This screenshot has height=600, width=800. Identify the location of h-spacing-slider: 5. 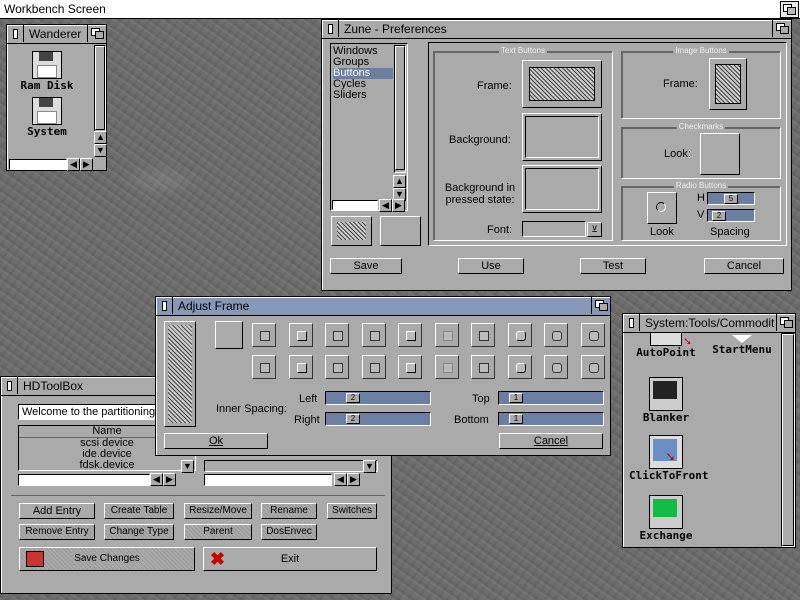
(731, 198).